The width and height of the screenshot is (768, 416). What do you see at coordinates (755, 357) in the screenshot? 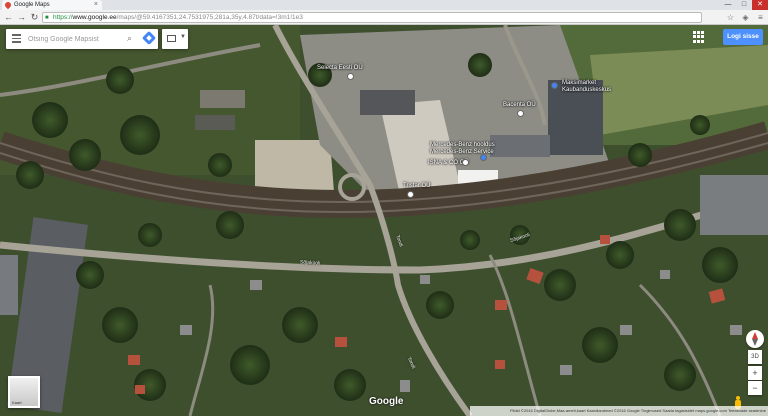
I see `tilt-3d-button: 3D` at bounding box center [755, 357].